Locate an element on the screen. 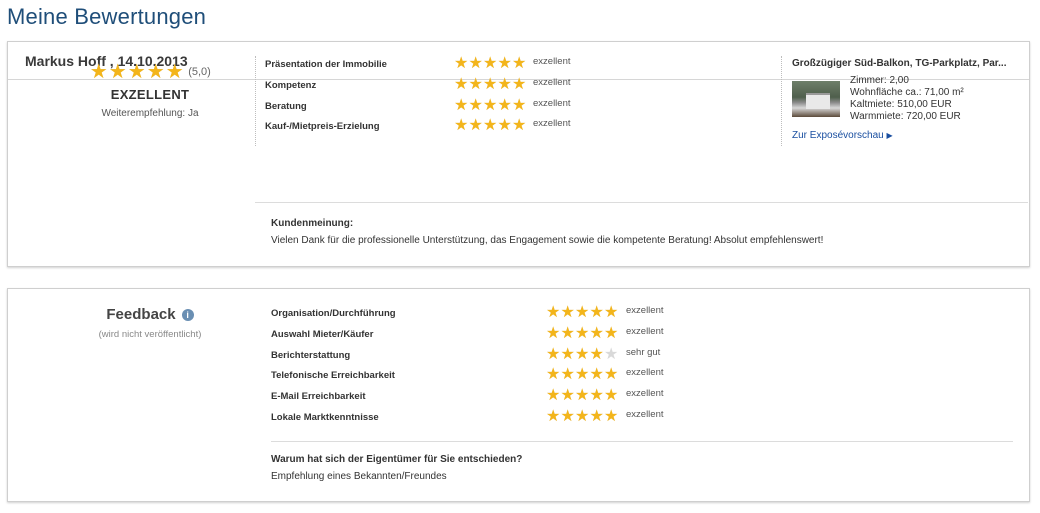 This screenshot has height=513, width=1040. info-icon: i is located at coordinates (187, 314).